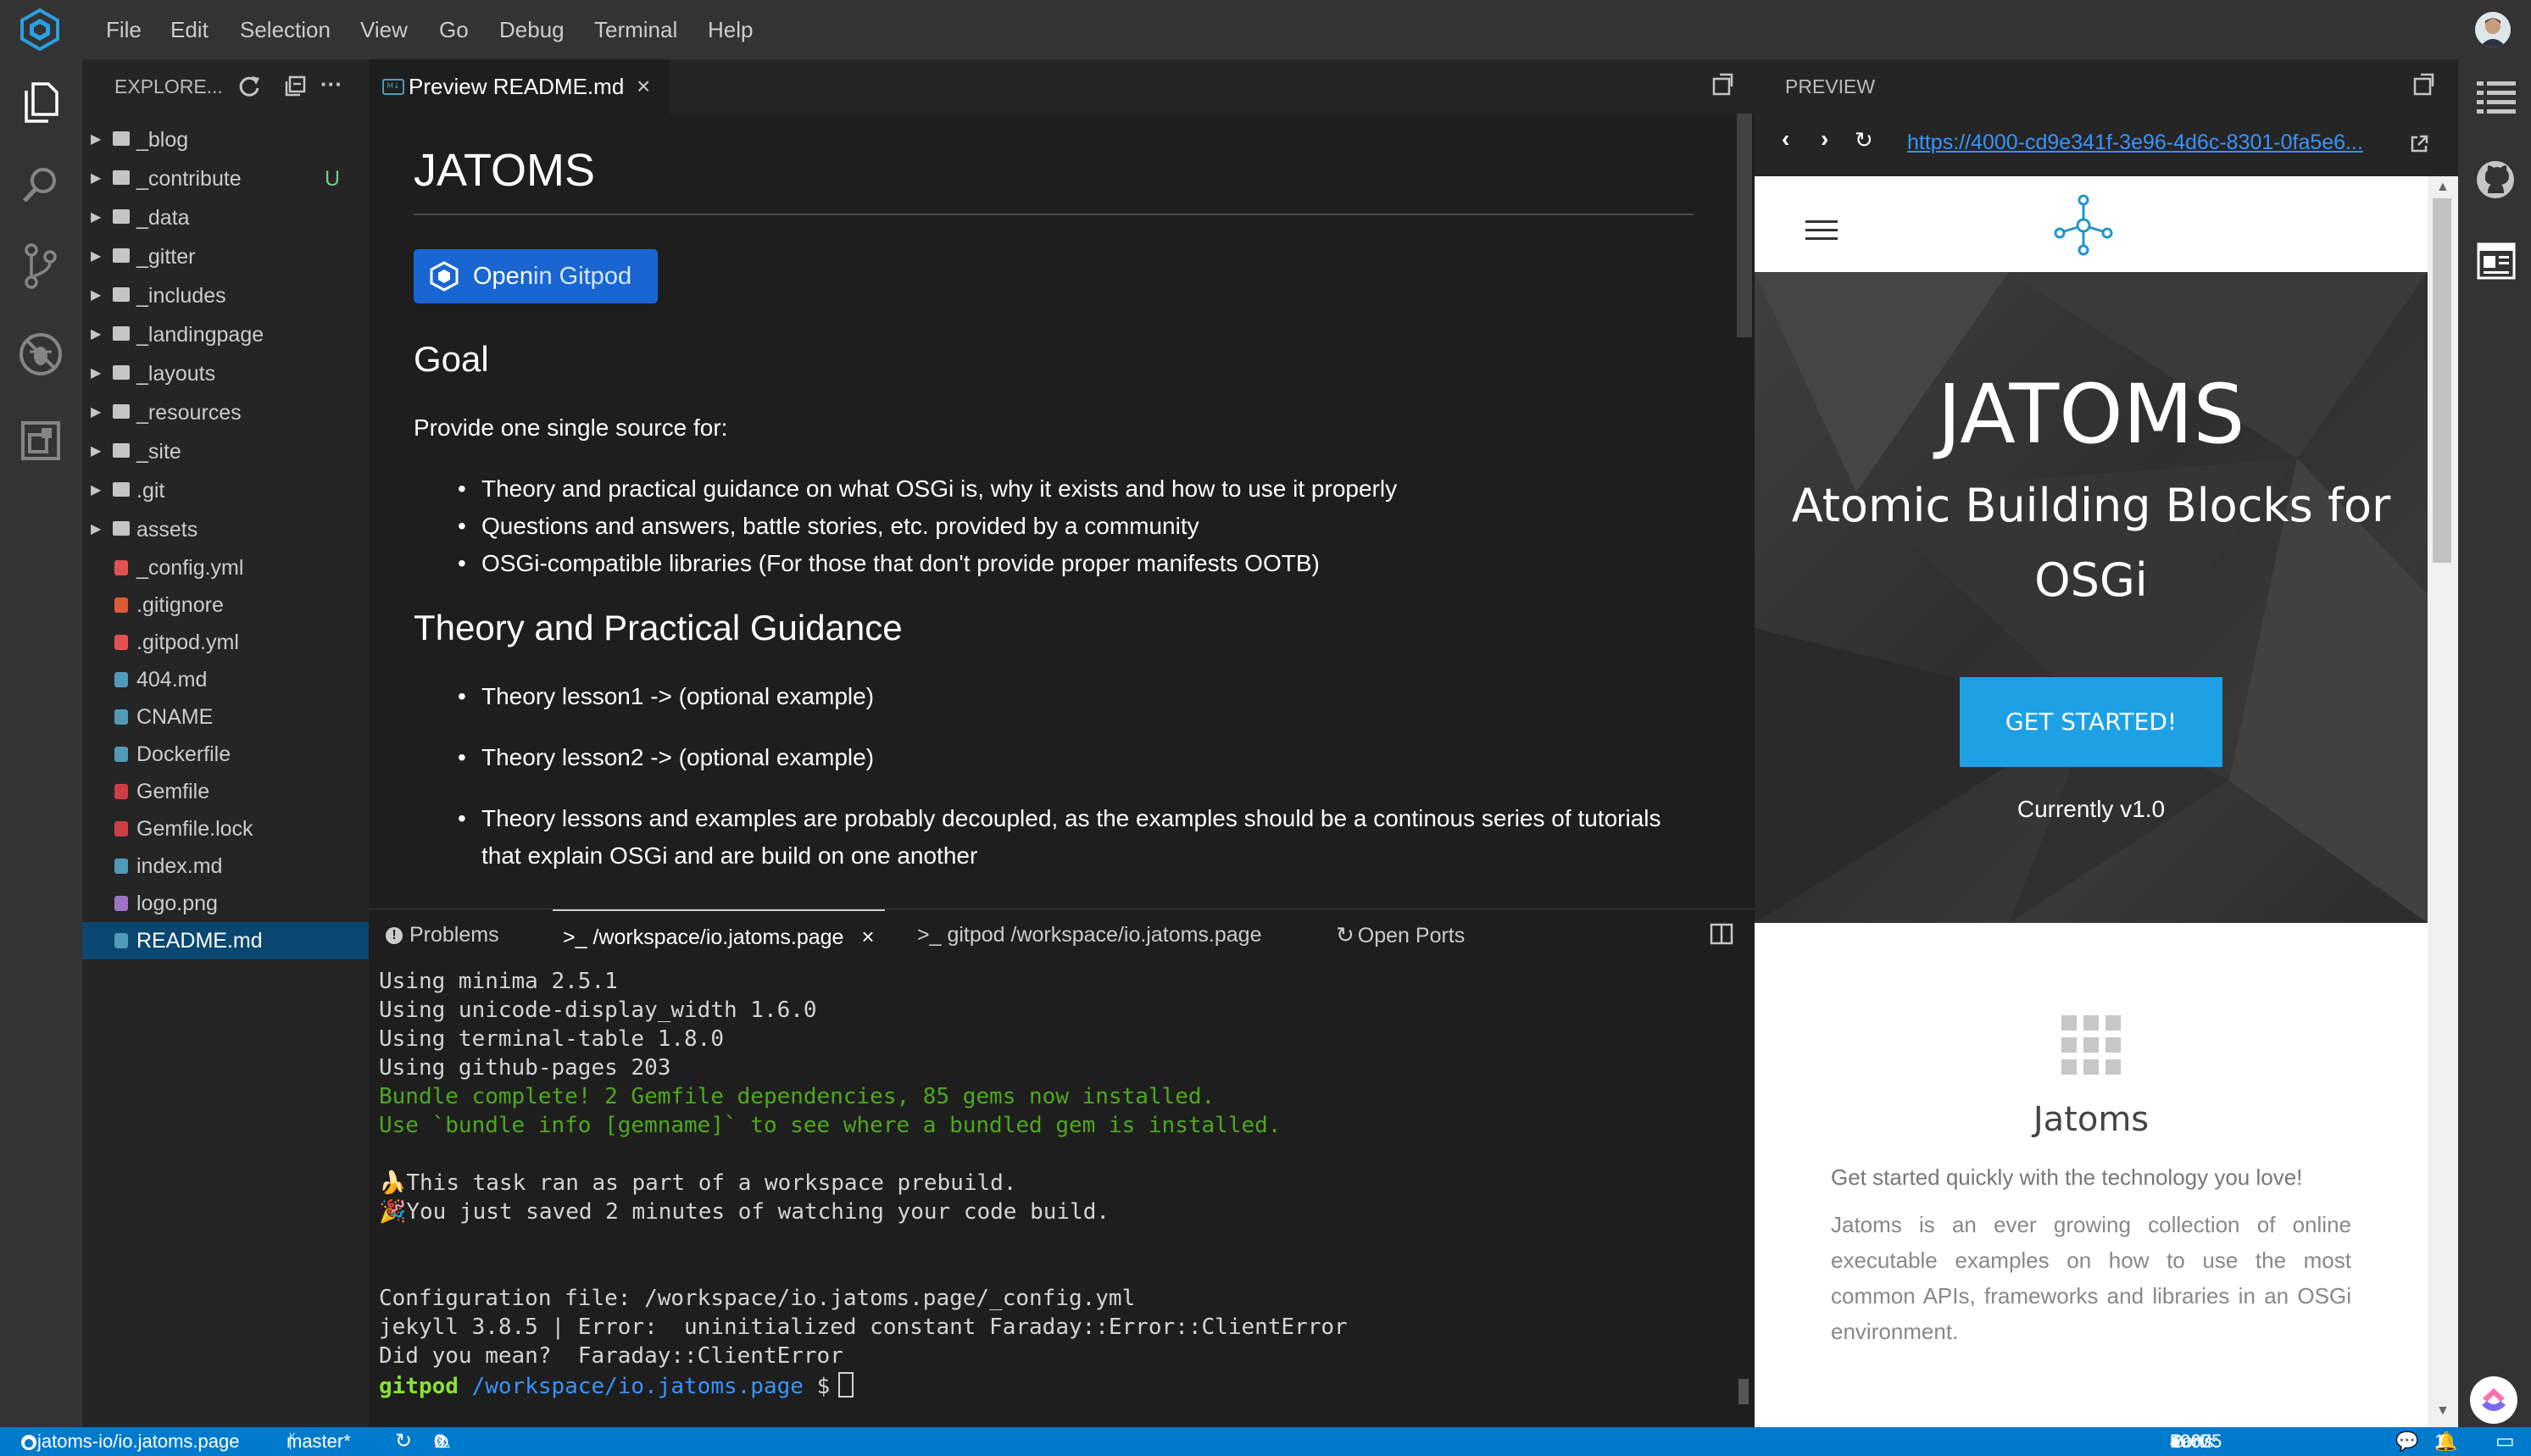 The image size is (2531, 1456). I want to click on terminal-prompt: gitpod /workspace/io.jatoms.page $, so click(616, 1385).